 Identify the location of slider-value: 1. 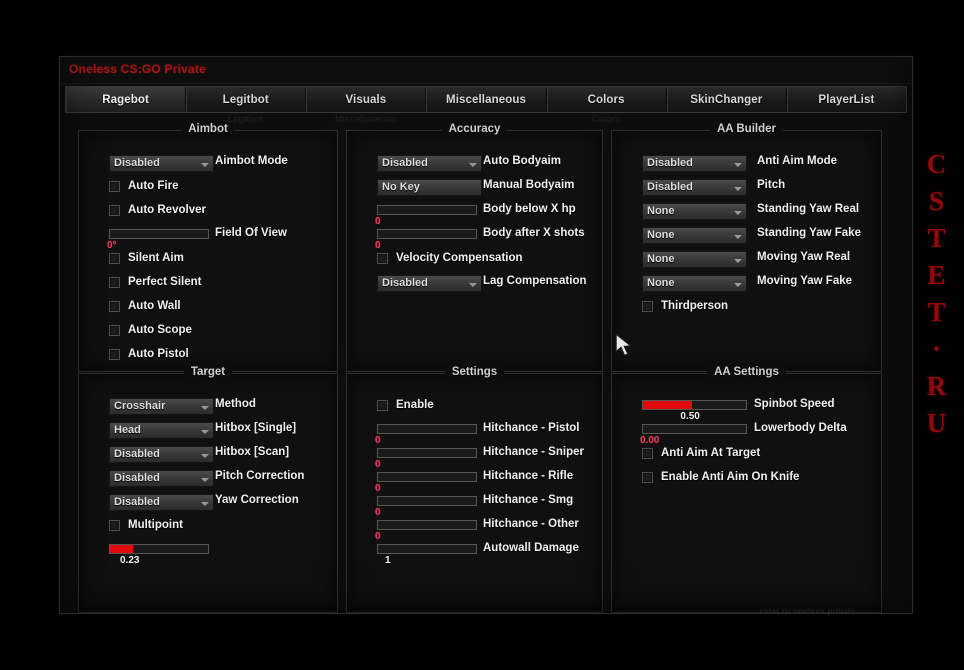
(388, 560).